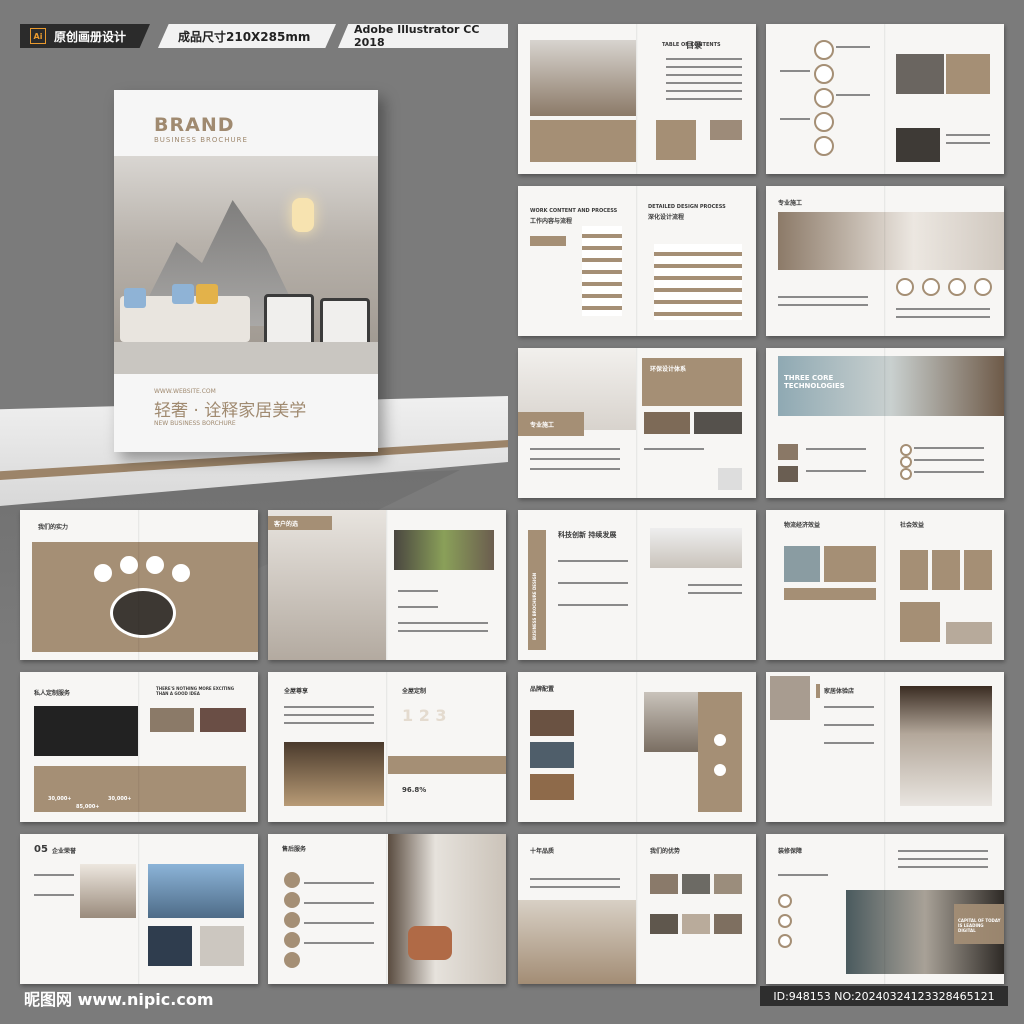 Image resolution: width=1024 pixels, height=1024 pixels. Describe the element at coordinates (185, 391) in the screenshot. I see `cover-website: WWW.WEBSITE.COM` at that location.